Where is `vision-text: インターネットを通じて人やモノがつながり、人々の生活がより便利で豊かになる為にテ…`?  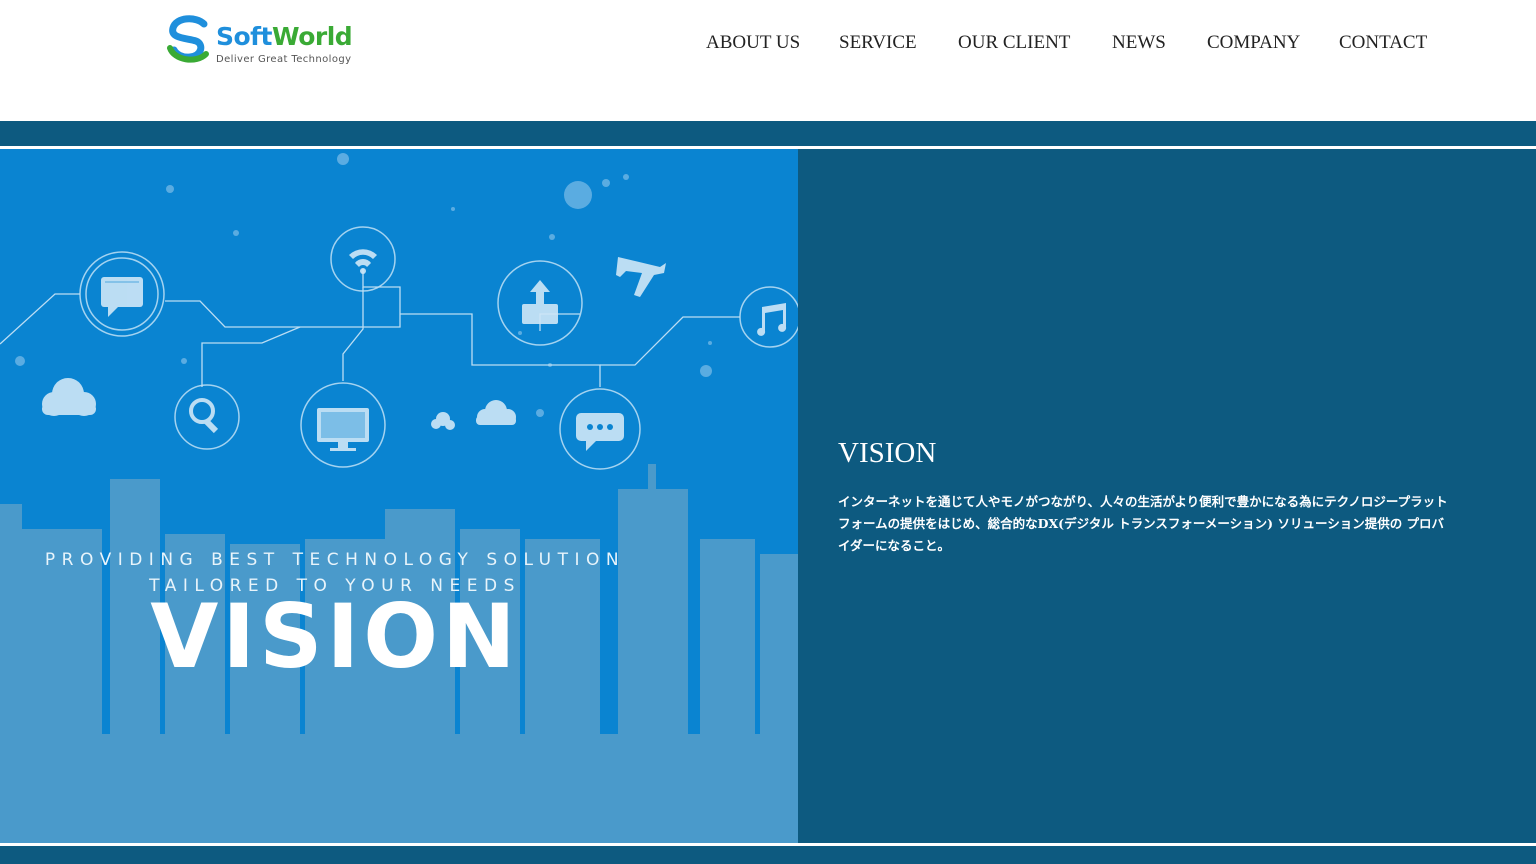
vision-text: インターネットを通じて人やモノがつながり、人々の生活がより便利で豊かになる為にテ… is located at coordinates (1143, 523).